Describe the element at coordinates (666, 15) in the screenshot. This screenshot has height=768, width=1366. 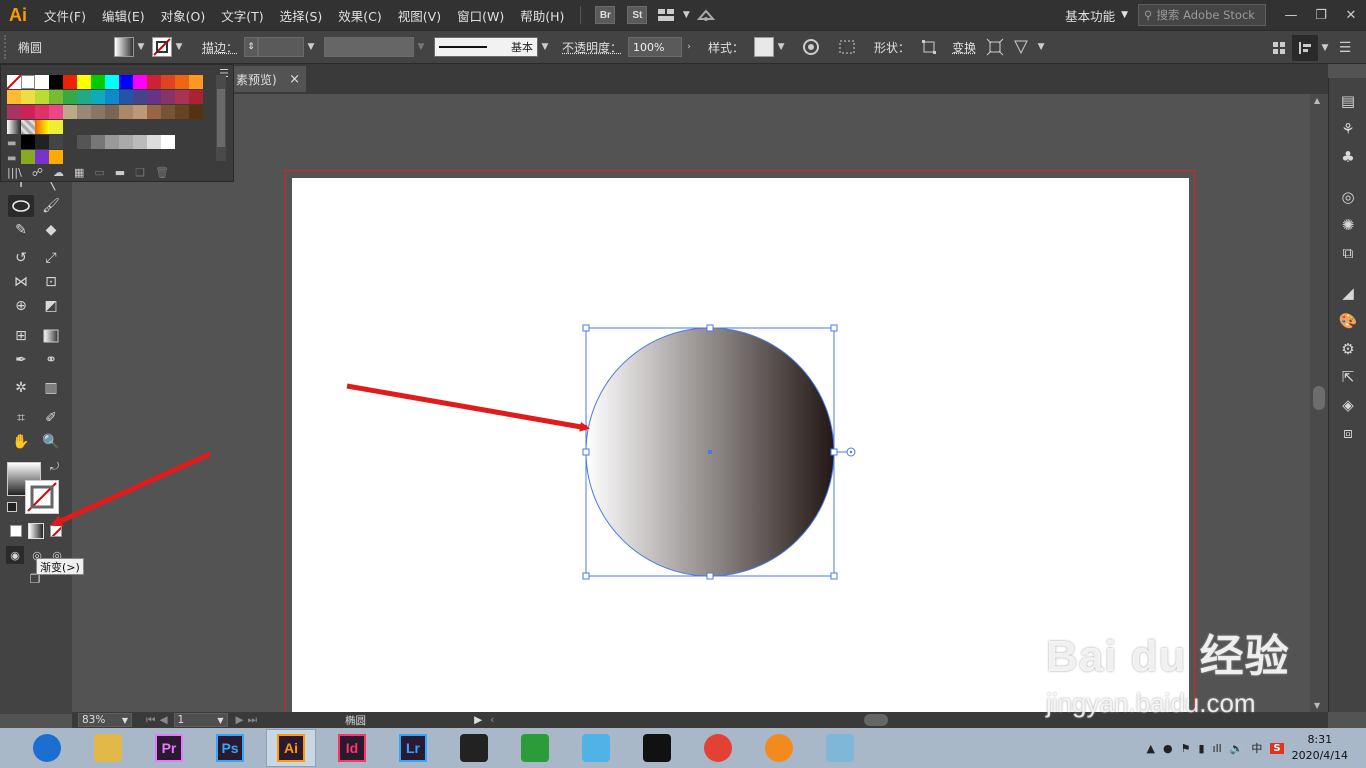
I see `arrange-documents-icon` at that location.